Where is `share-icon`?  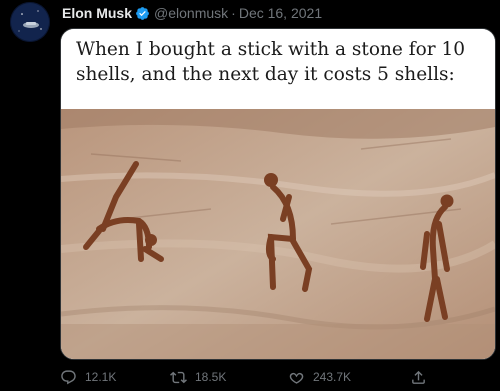 share-icon is located at coordinates (418, 377).